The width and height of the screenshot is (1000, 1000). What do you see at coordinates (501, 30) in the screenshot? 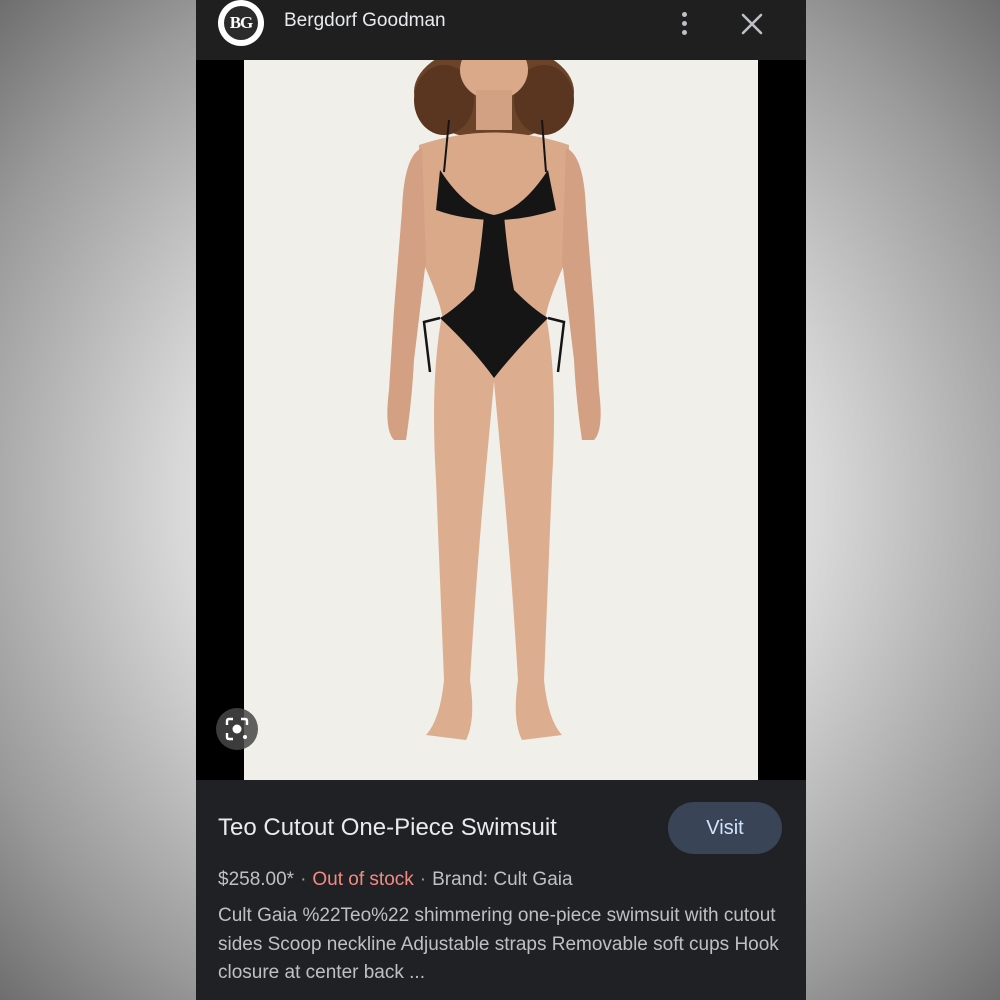
I see `source-header: BG Bergdorf Goodman` at bounding box center [501, 30].